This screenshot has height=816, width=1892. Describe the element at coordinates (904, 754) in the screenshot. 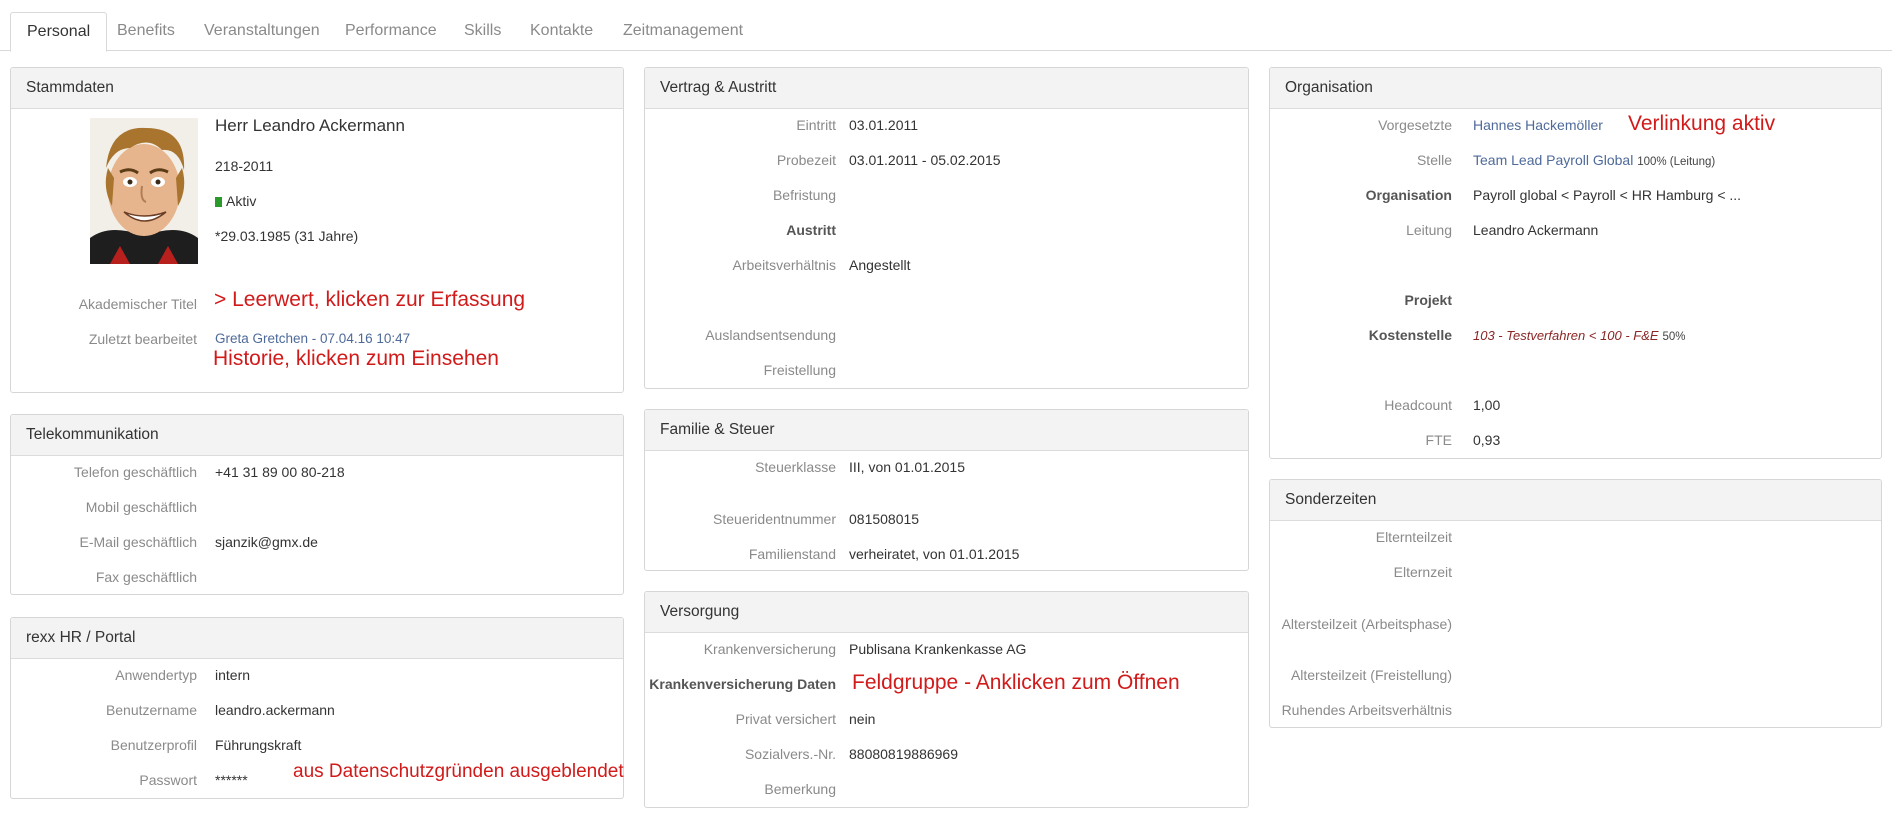

I see `field-value: 88080819886969` at that location.